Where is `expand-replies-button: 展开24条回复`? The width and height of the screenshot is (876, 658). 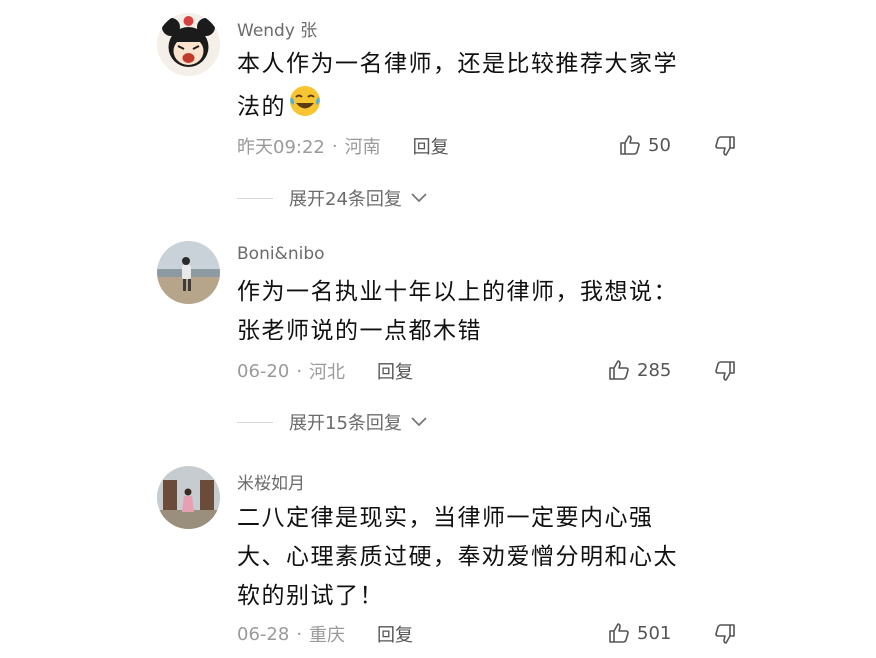
expand-replies-button: 展开24条回复 is located at coordinates (332, 198).